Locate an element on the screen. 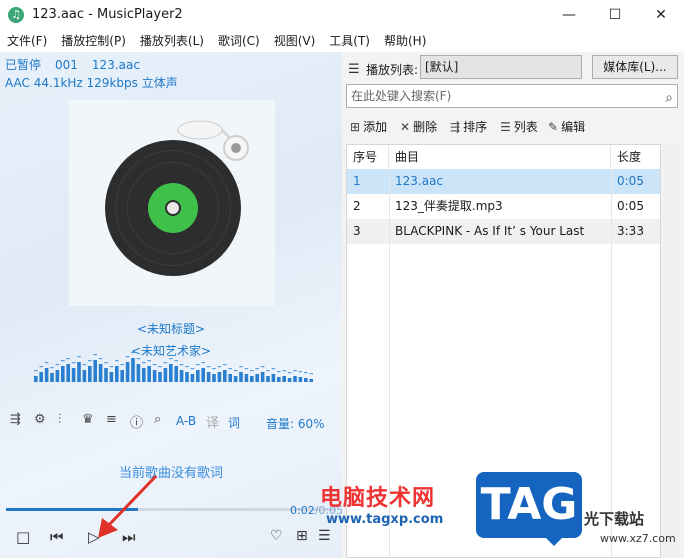 The image size is (684, 558). column-header-number: 序号 is located at coordinates (368, 157).